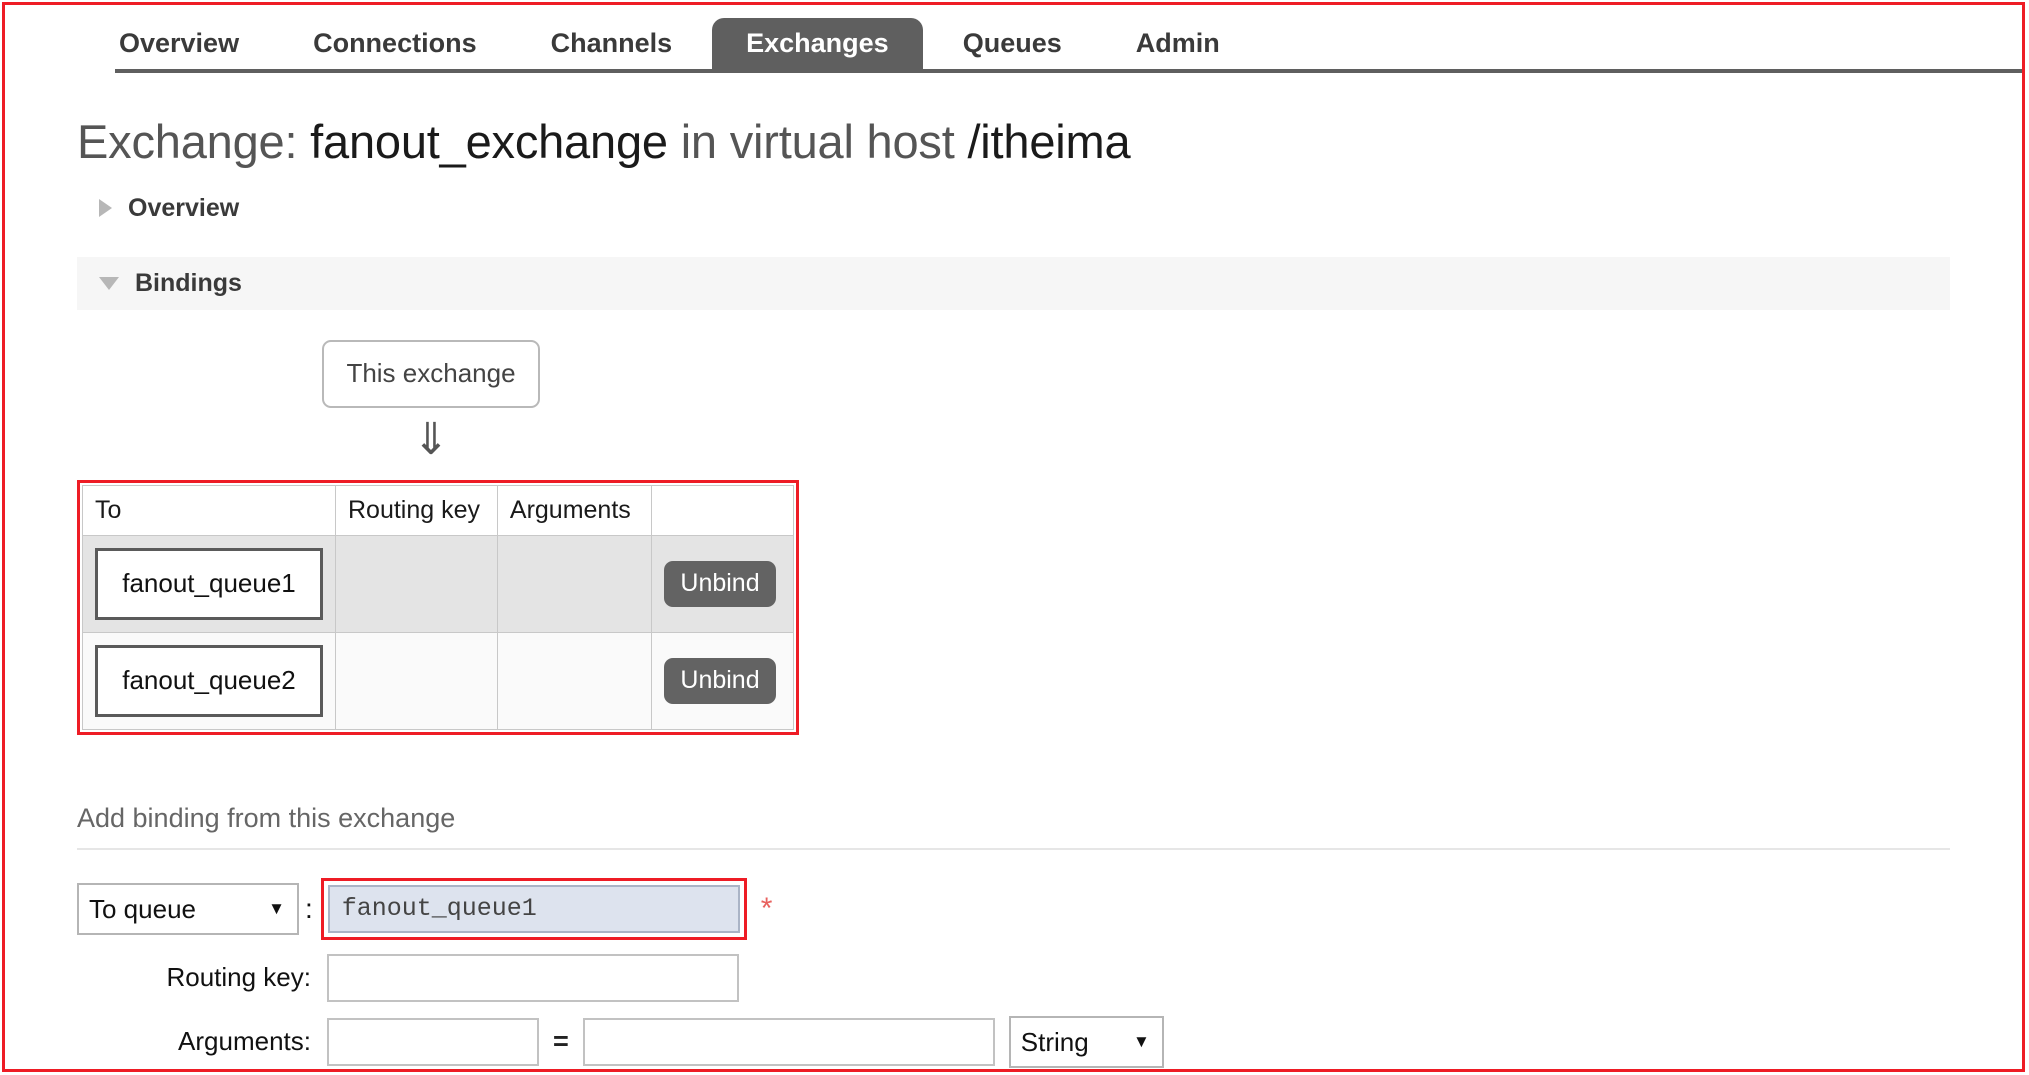  What do you see at coordinates (722, 510) in the screenshot?
I see `column-header-actions` at bounding box center [722, 510].